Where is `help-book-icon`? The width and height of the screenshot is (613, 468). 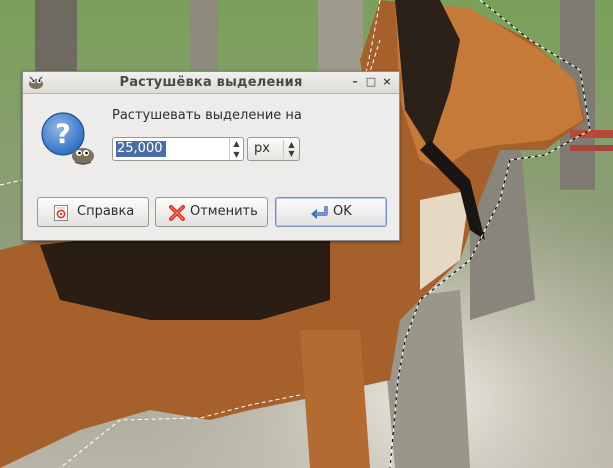 help-book-icon is located at coordinates (61, 213).